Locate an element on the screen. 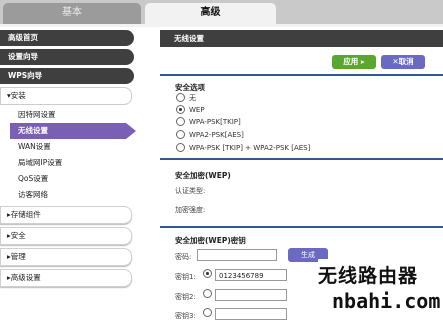 This screenshot has width=443, height=321. key2-label: 密钥2: is located at coordinates (185, 297).